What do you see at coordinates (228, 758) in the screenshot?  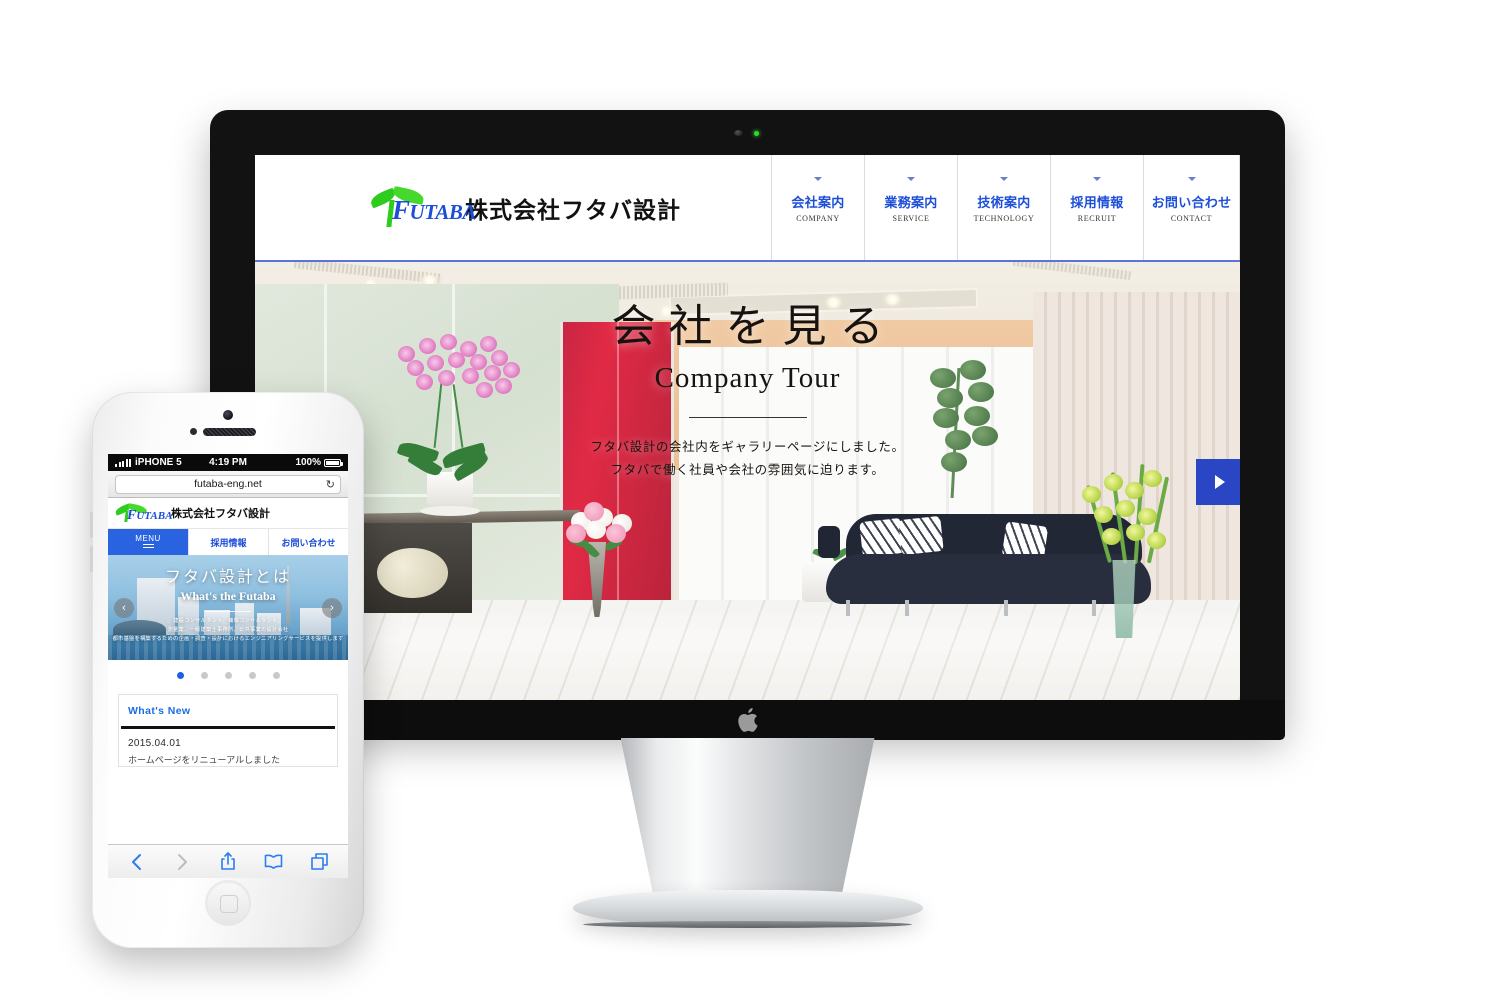 I see `news-headline: ホームページをリニューアルしました` at bounding box center [228, 758].